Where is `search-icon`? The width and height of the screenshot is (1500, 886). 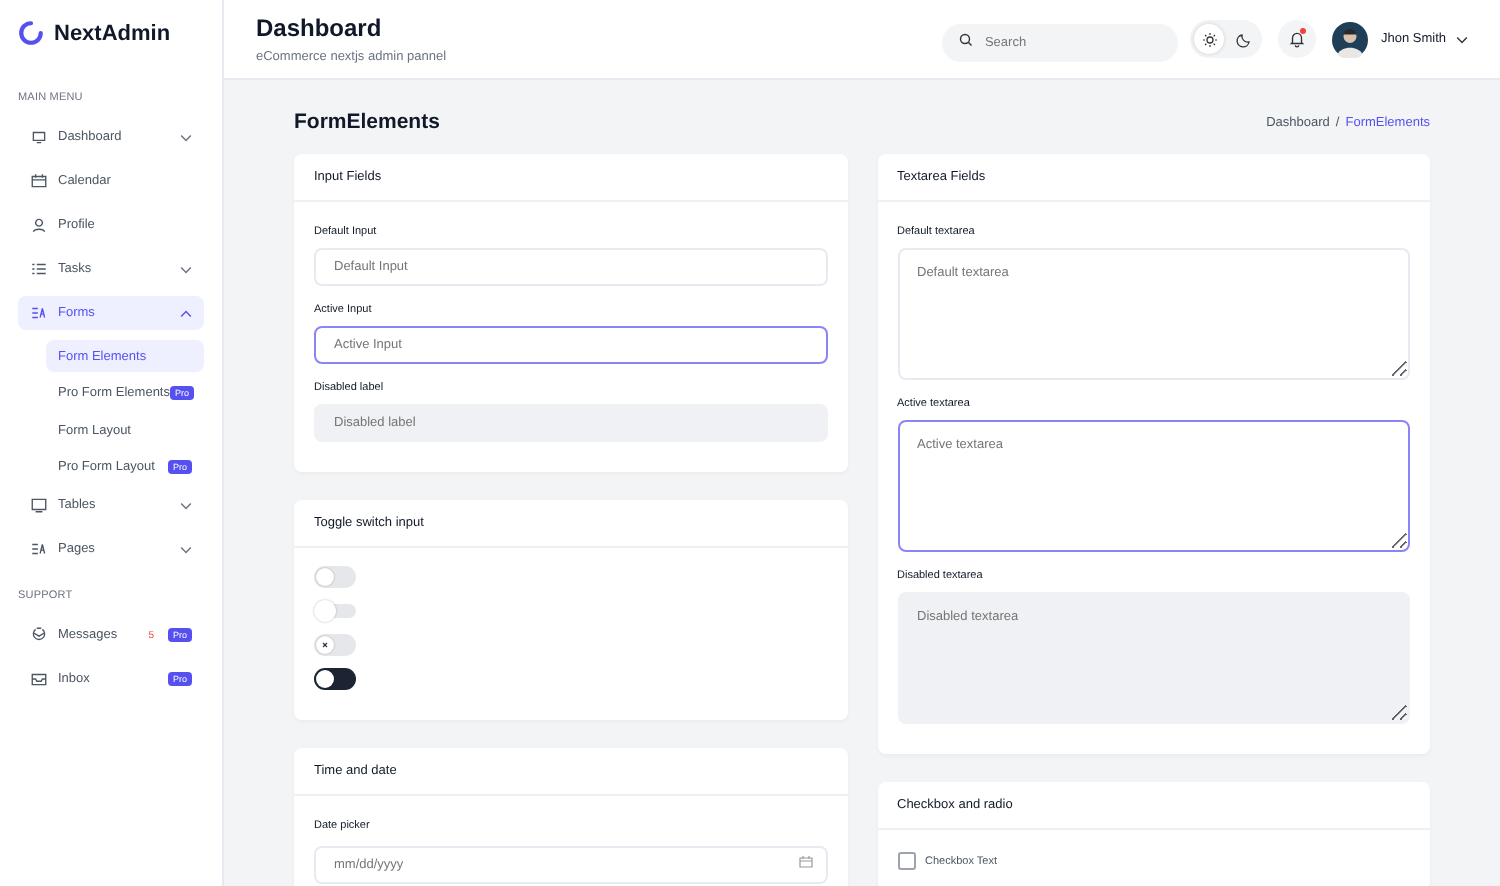
search-icon is located at coordinates (966, 39).